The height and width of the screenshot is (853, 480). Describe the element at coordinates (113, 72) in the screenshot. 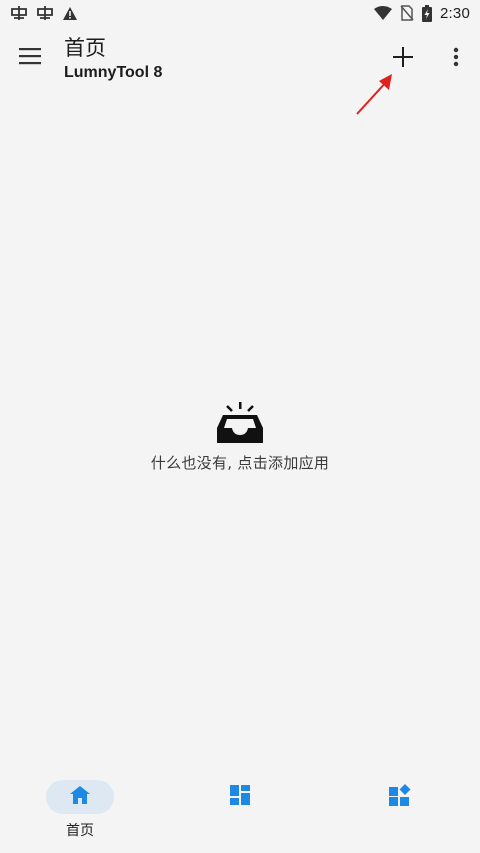

I see `page-subtitle: LumnyTool 8` at that location.